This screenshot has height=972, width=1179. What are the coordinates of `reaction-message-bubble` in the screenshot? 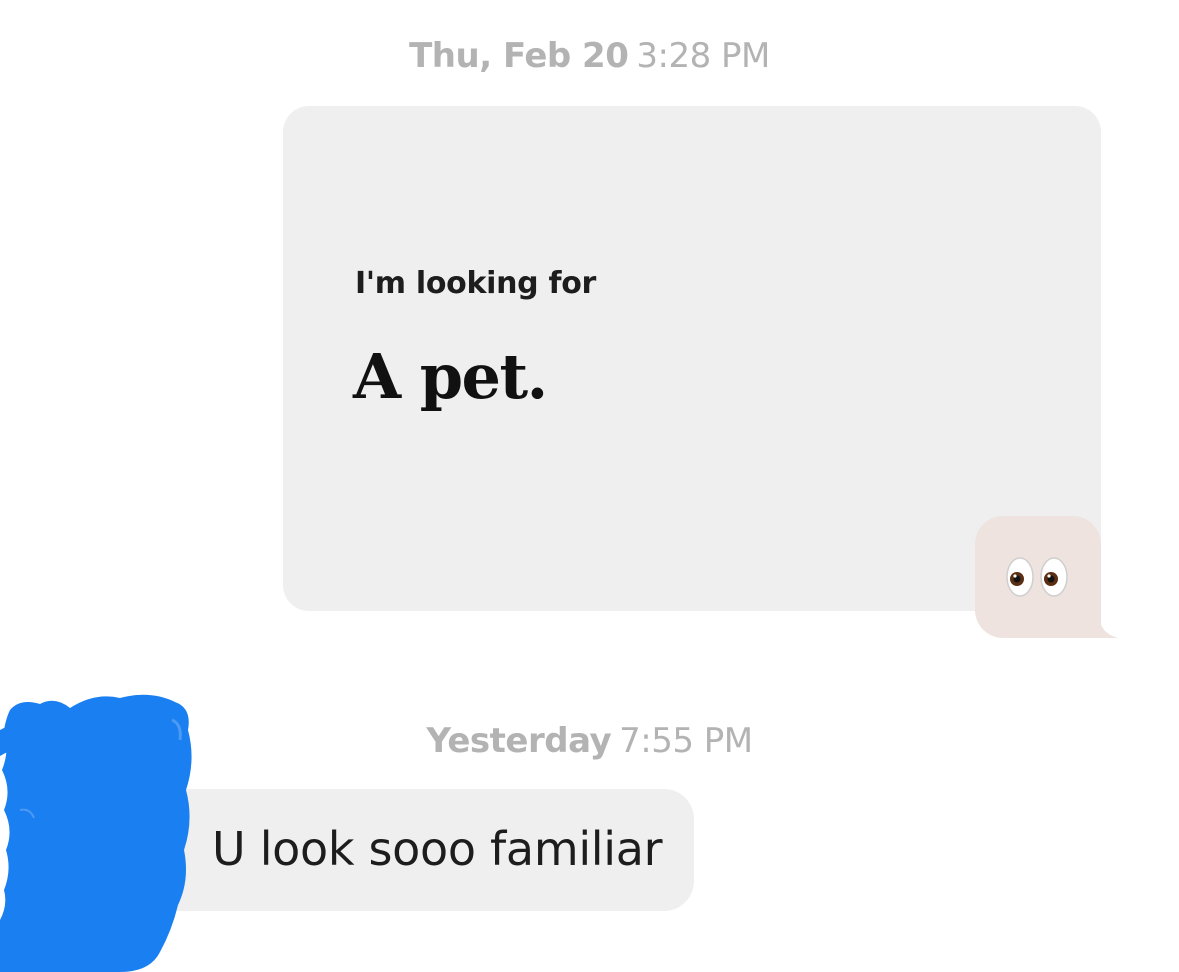 It's located at (1038, 577).